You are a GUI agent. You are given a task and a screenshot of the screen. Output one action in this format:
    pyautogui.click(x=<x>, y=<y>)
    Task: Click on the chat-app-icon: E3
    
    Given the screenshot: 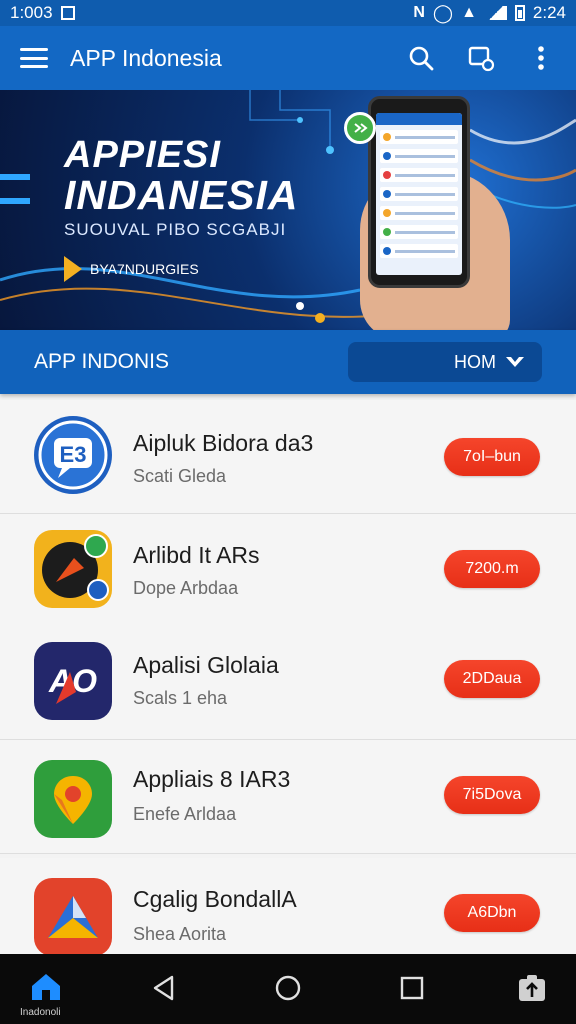 What is the action you would take?
    pyautogui.click(x=73, y=455)
    